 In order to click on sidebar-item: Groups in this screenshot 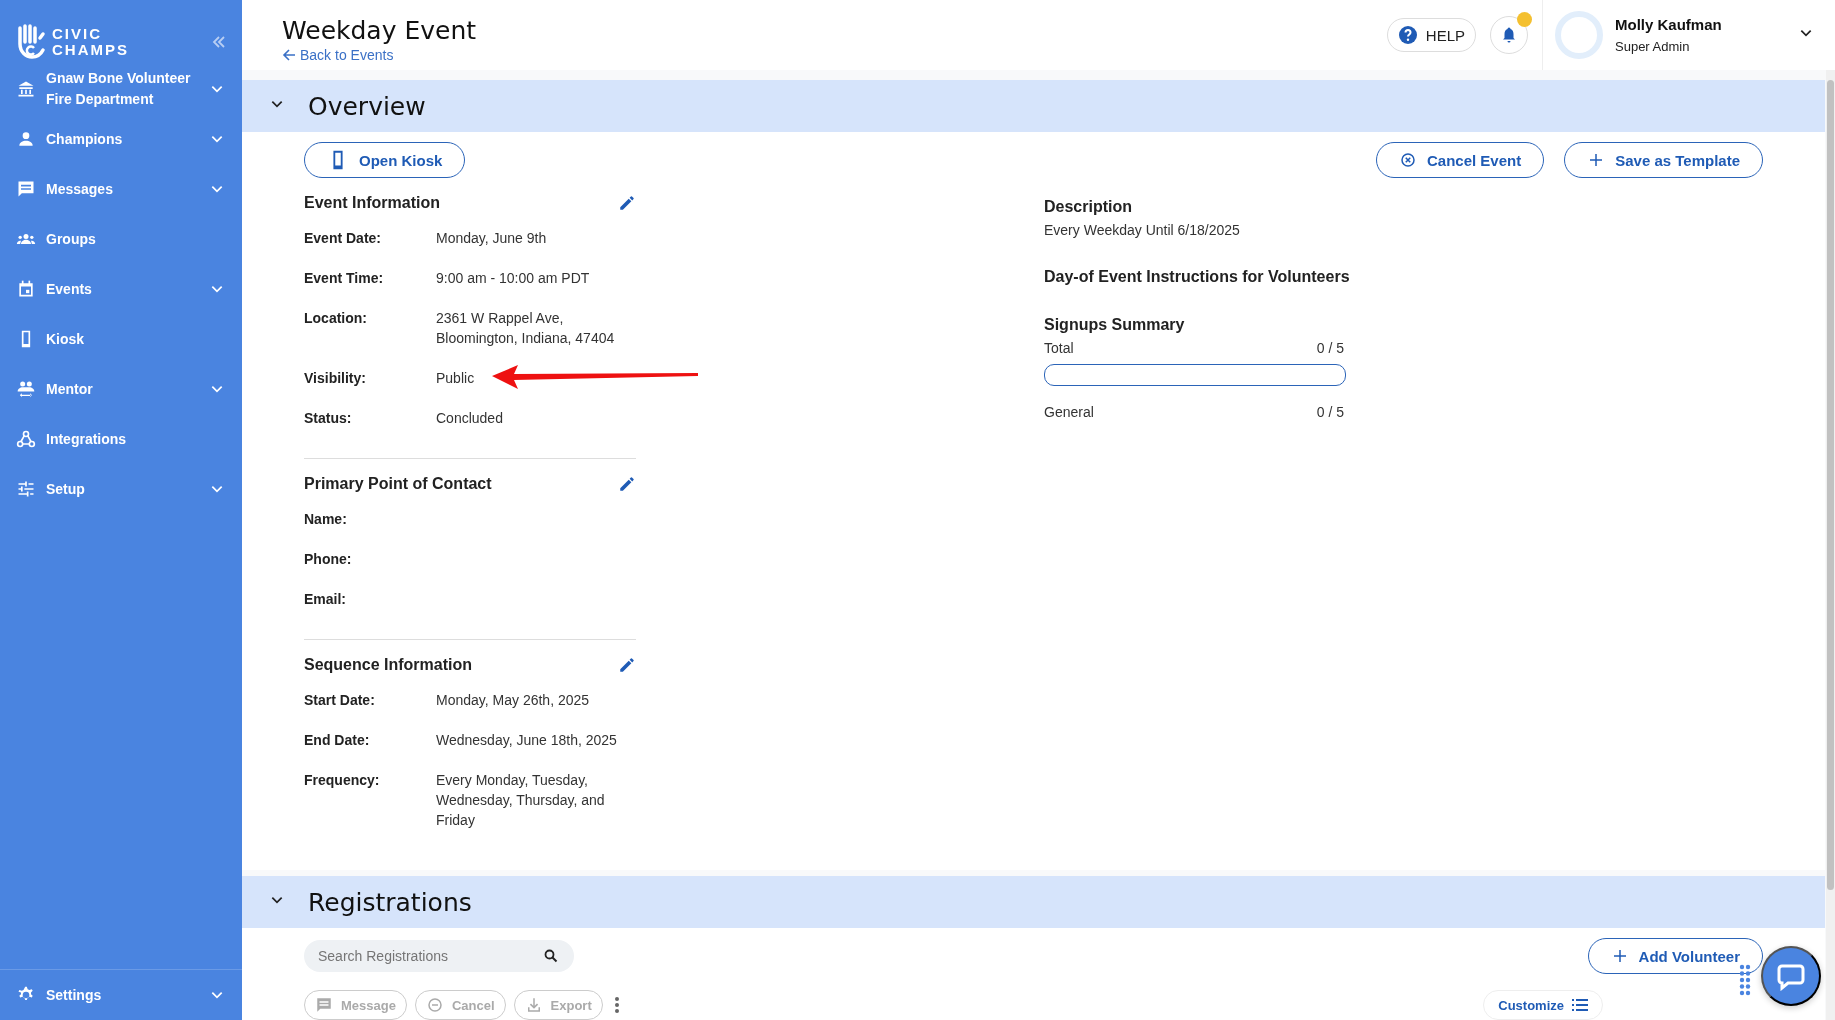, I will do `click(121, 239)`.